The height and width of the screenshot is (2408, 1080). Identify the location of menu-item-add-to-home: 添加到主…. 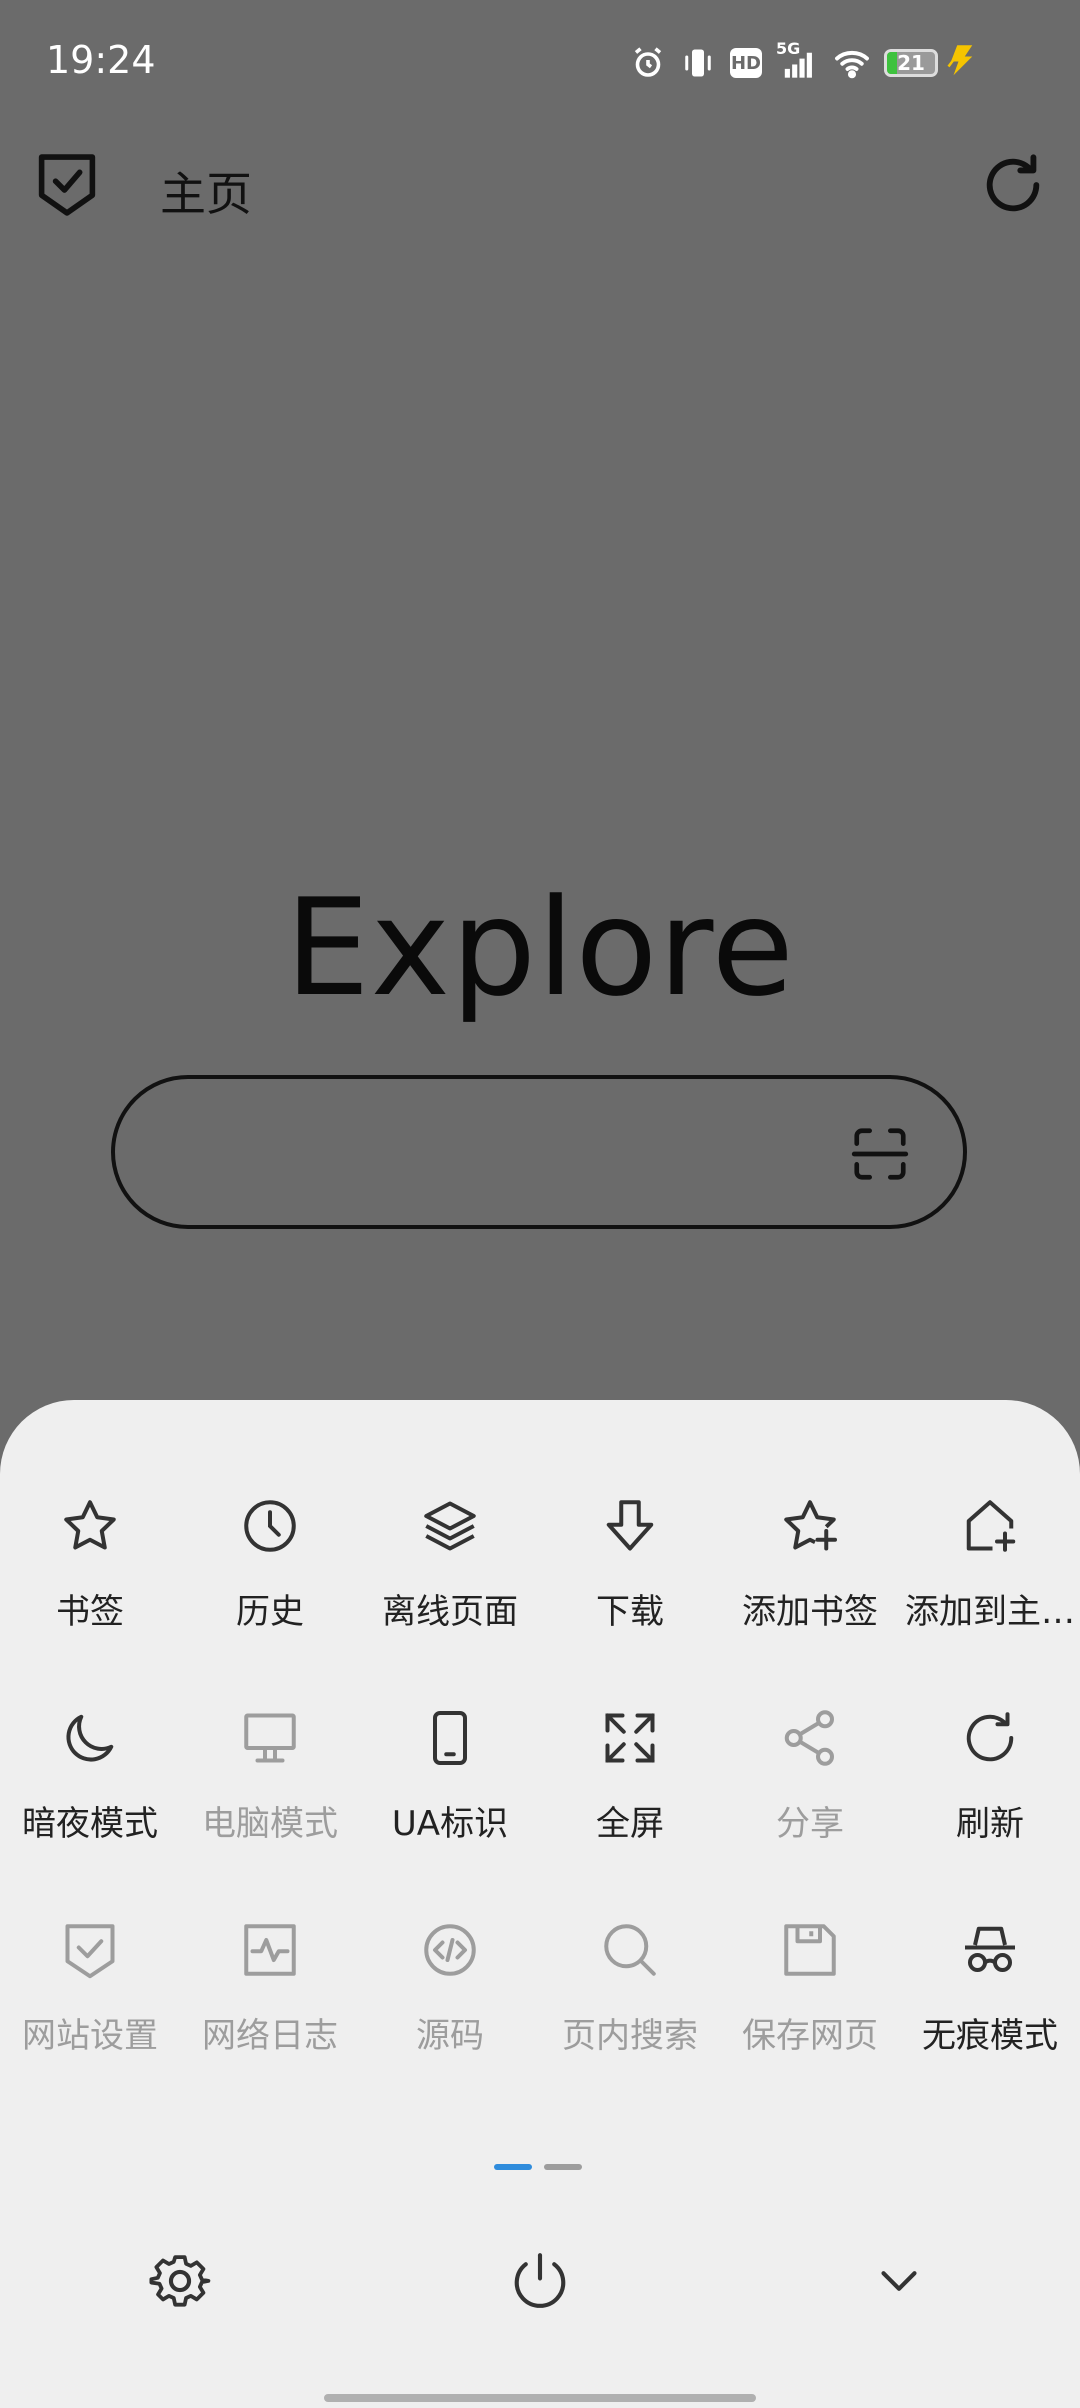
(990, 1571).